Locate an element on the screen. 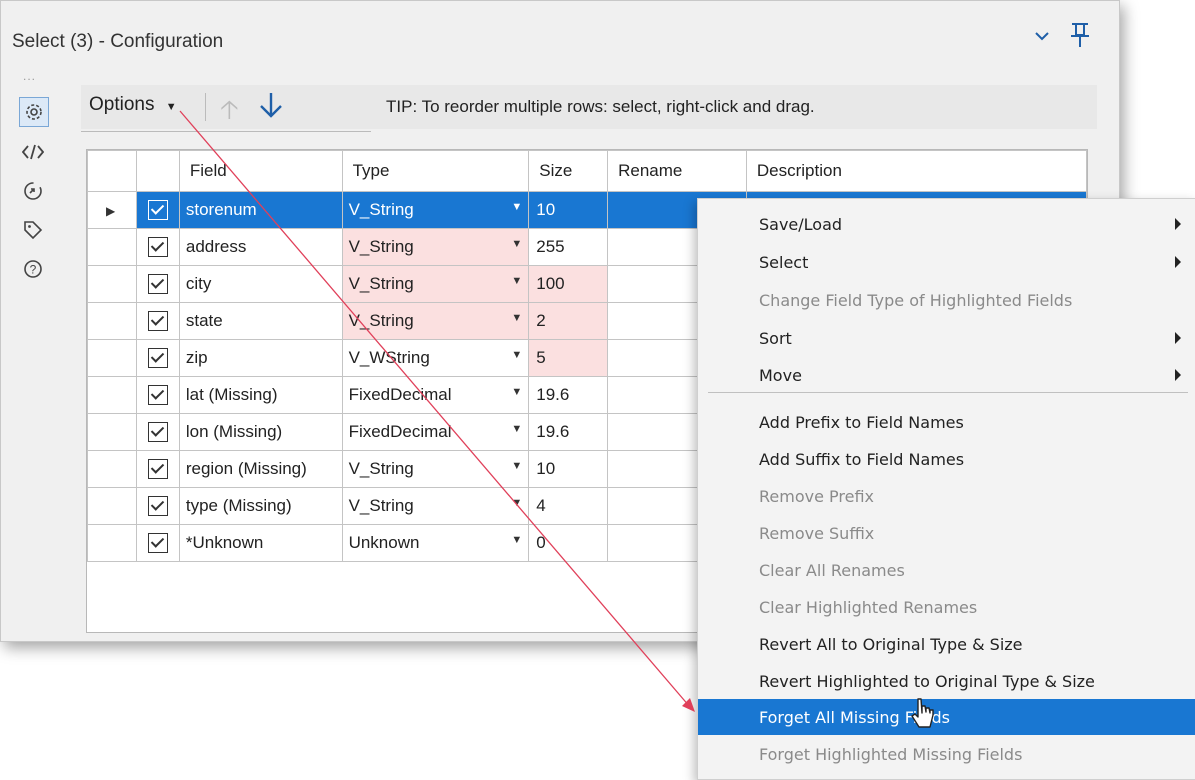 The width and height of the screenshot is (1195, 780). pin-icon is located at coordinates (1080, 38).